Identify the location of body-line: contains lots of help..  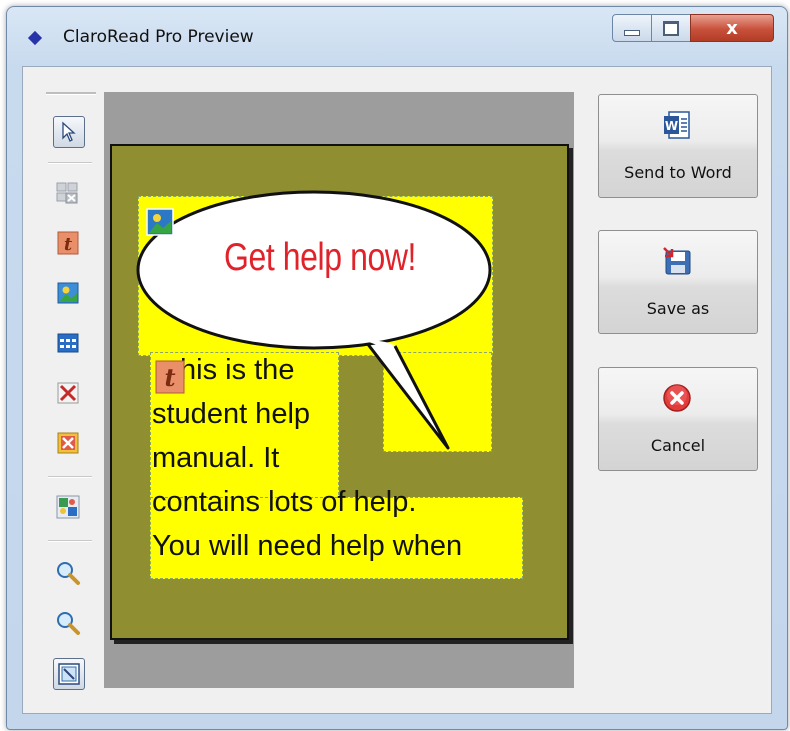
(284, 502).